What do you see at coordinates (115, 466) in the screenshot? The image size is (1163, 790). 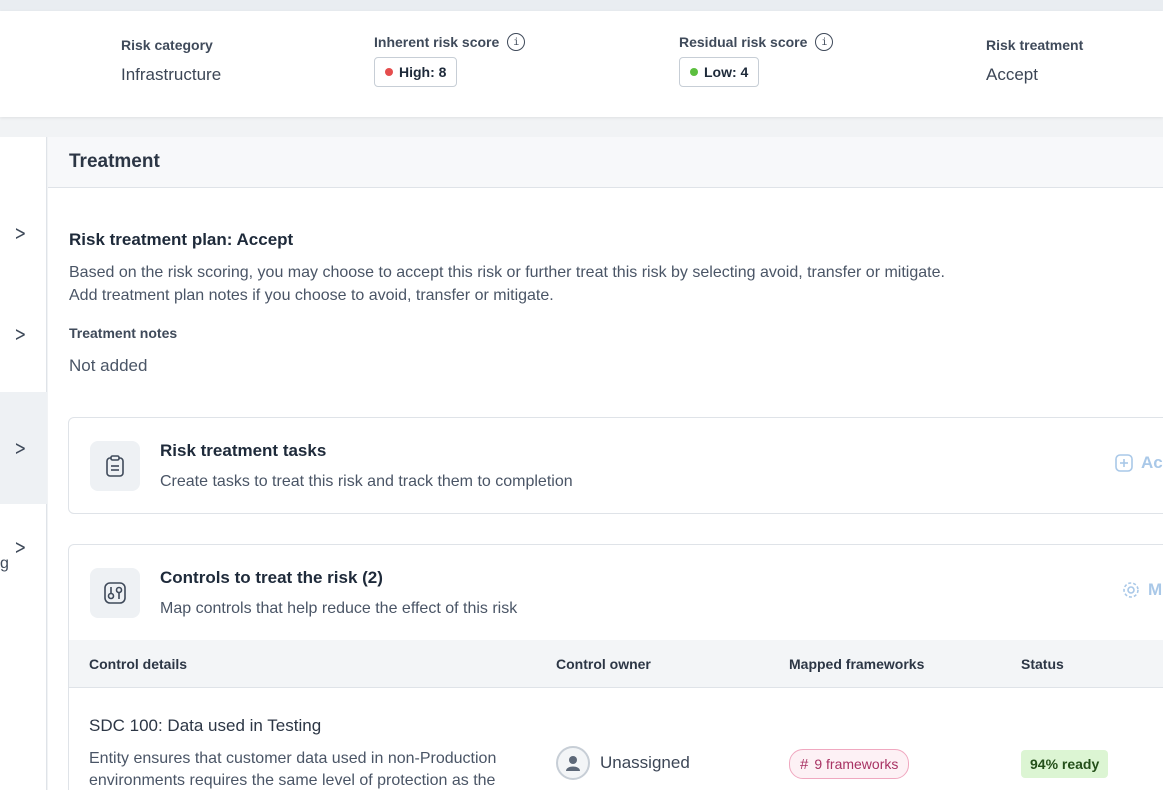 I see `clipboard-icon` at bounding box center [115, 466].